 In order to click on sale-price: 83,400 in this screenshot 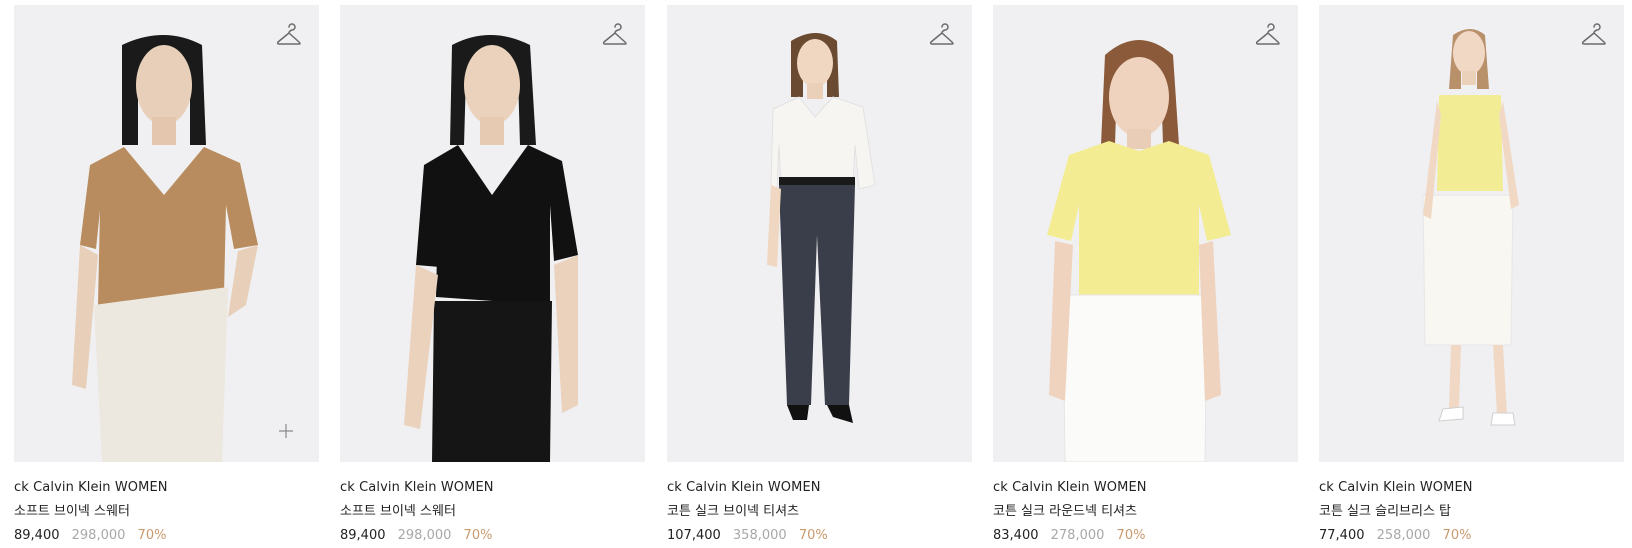, I will do `click(1016, 535)`.